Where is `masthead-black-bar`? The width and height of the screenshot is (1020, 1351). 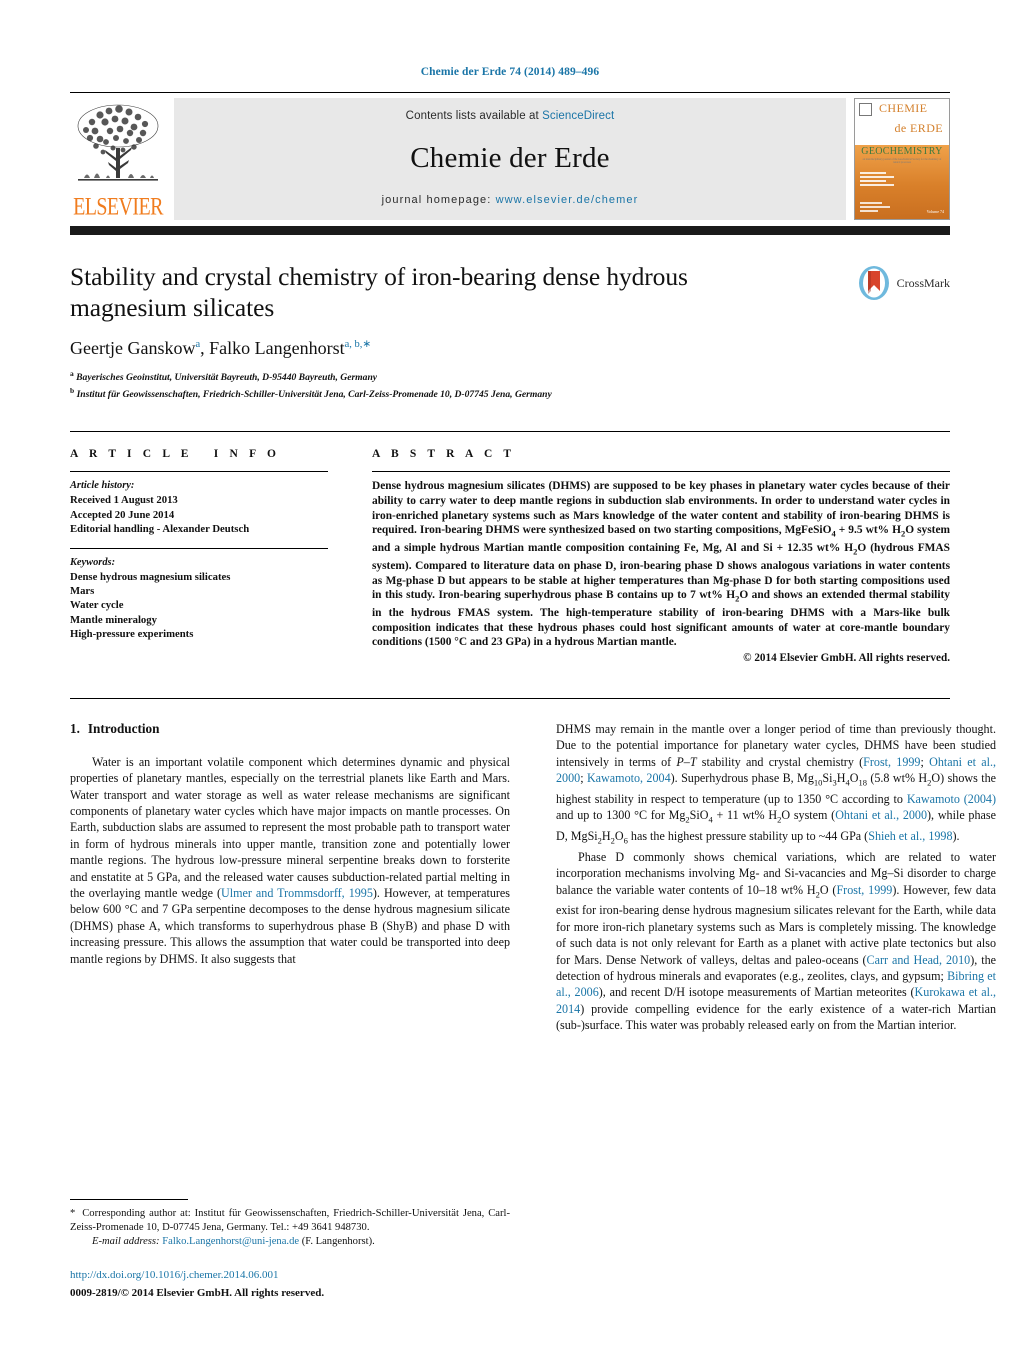 masthead-black-bar is located at coordinates (510, 230).